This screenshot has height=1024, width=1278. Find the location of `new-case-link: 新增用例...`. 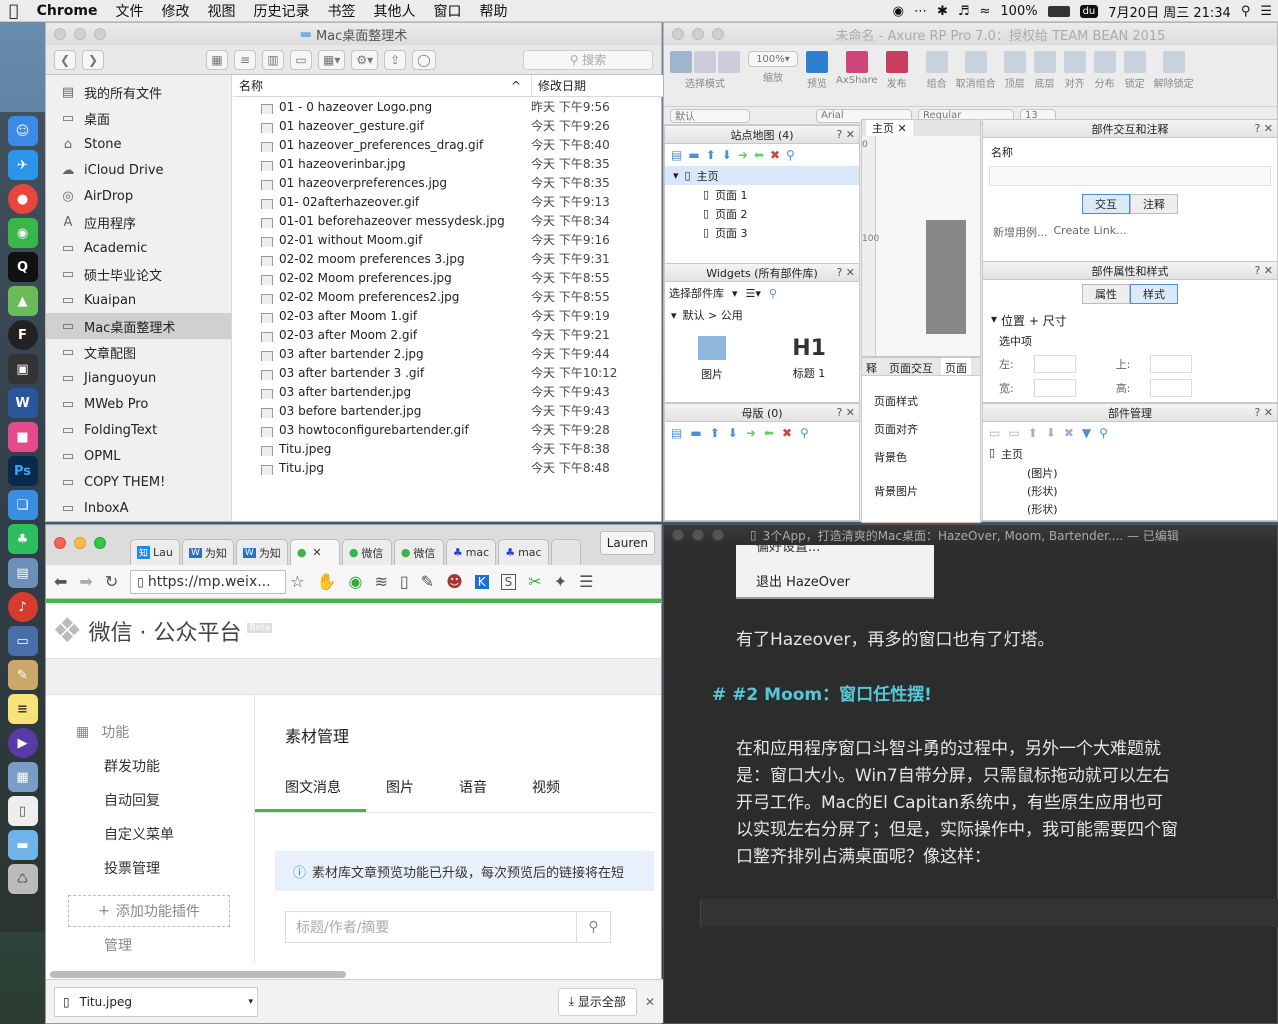

new-case-link: 新增用例... is located at coordinates (1020, 232).